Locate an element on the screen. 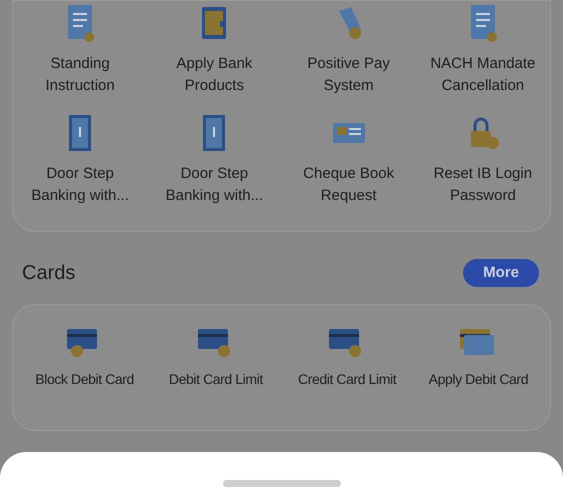 The image size is (563, 487). service-label: Reset IB Login Password is located at coordinates (482, 185).